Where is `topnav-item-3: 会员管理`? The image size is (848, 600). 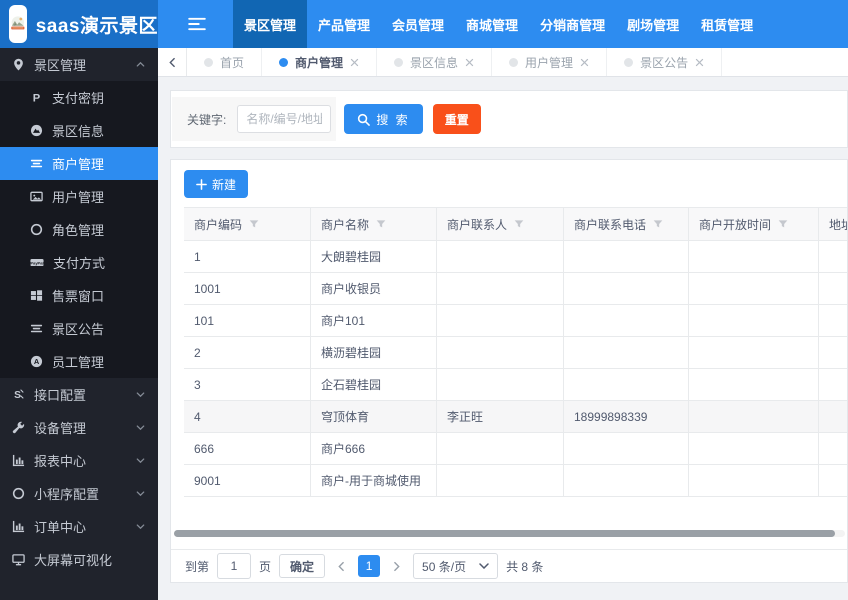 topnav-item-3: 会员管理 is located at coordinates (418, 24).